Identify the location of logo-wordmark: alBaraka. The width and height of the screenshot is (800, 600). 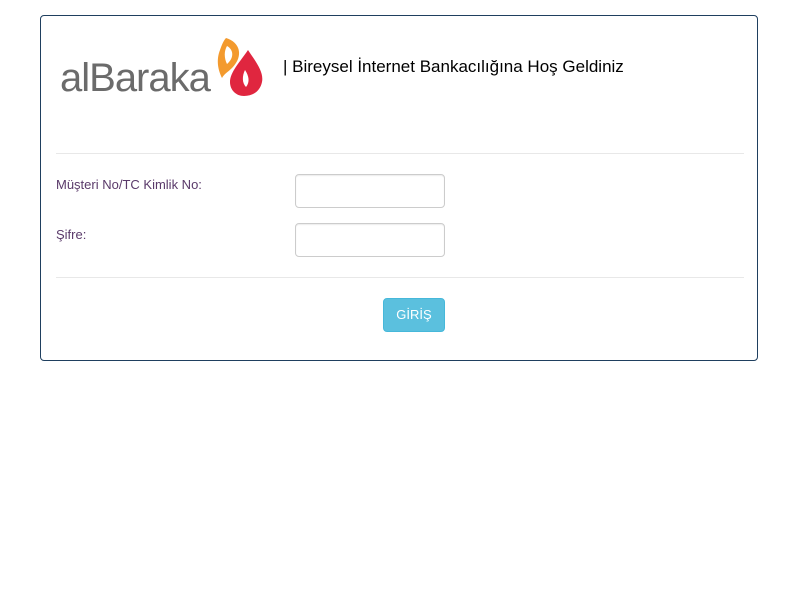
(135, 78).